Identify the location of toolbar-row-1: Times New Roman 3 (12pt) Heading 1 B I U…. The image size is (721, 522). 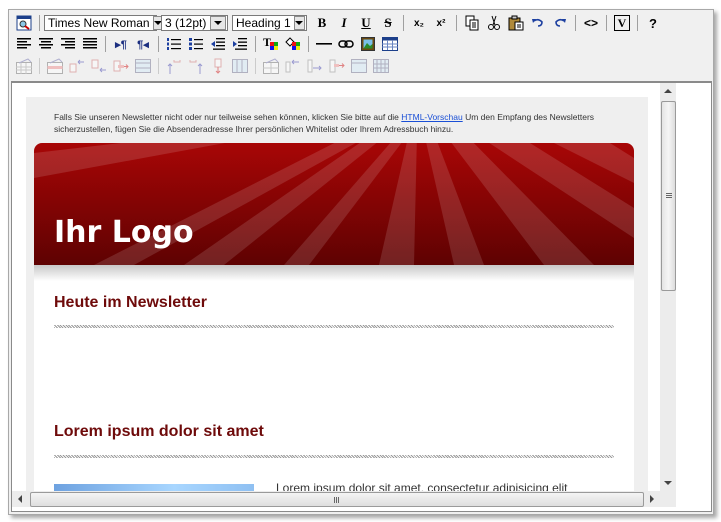
(338, 23).